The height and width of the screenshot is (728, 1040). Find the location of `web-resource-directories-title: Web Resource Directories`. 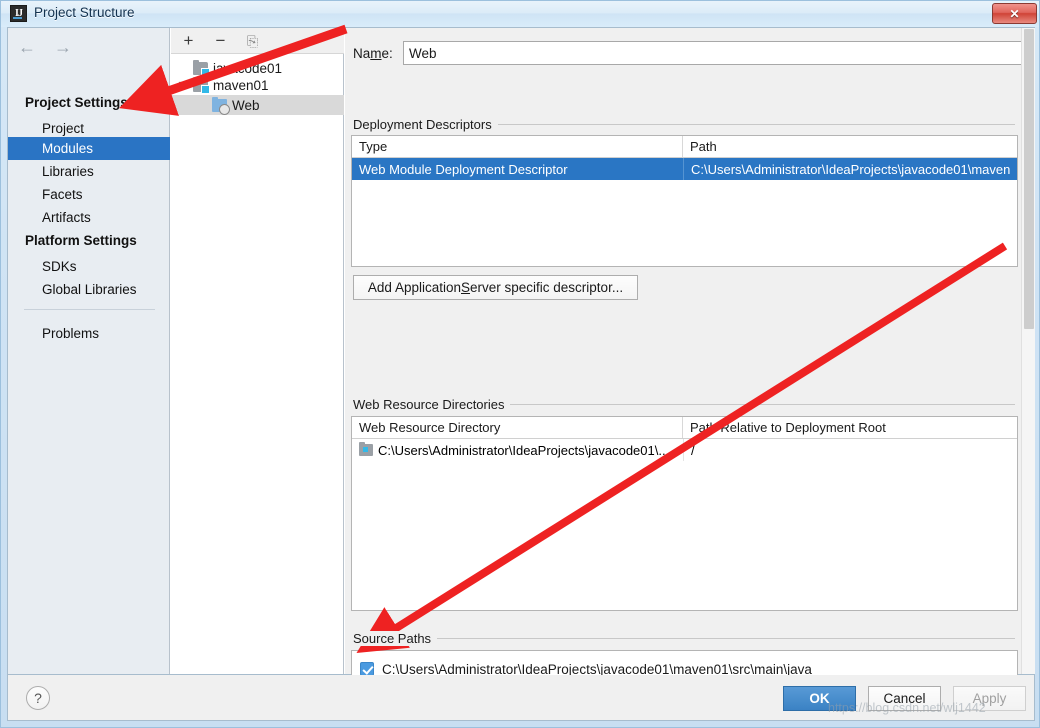

web-resource-directories-title: Web Resource Directories is located at coordinates (432, 404).